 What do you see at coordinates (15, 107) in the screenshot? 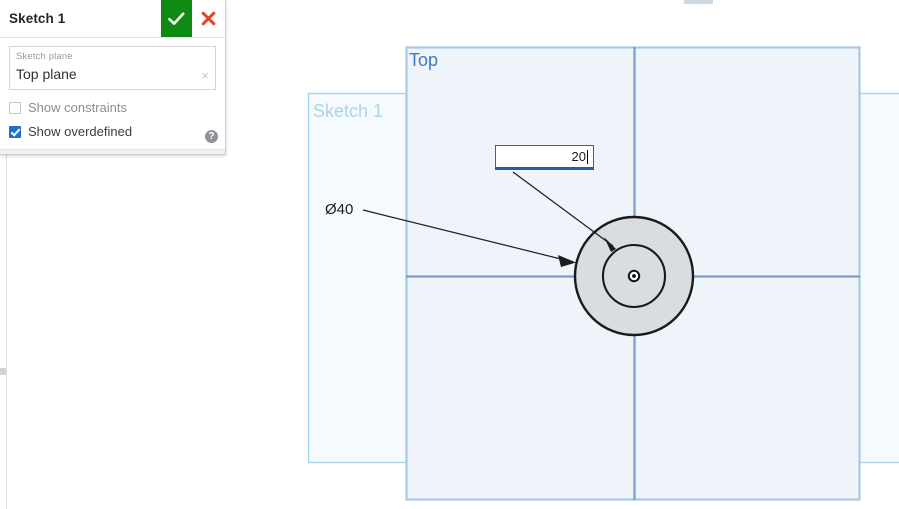
I see `show-constraints-checkbox` at bounding box center [15, 107].